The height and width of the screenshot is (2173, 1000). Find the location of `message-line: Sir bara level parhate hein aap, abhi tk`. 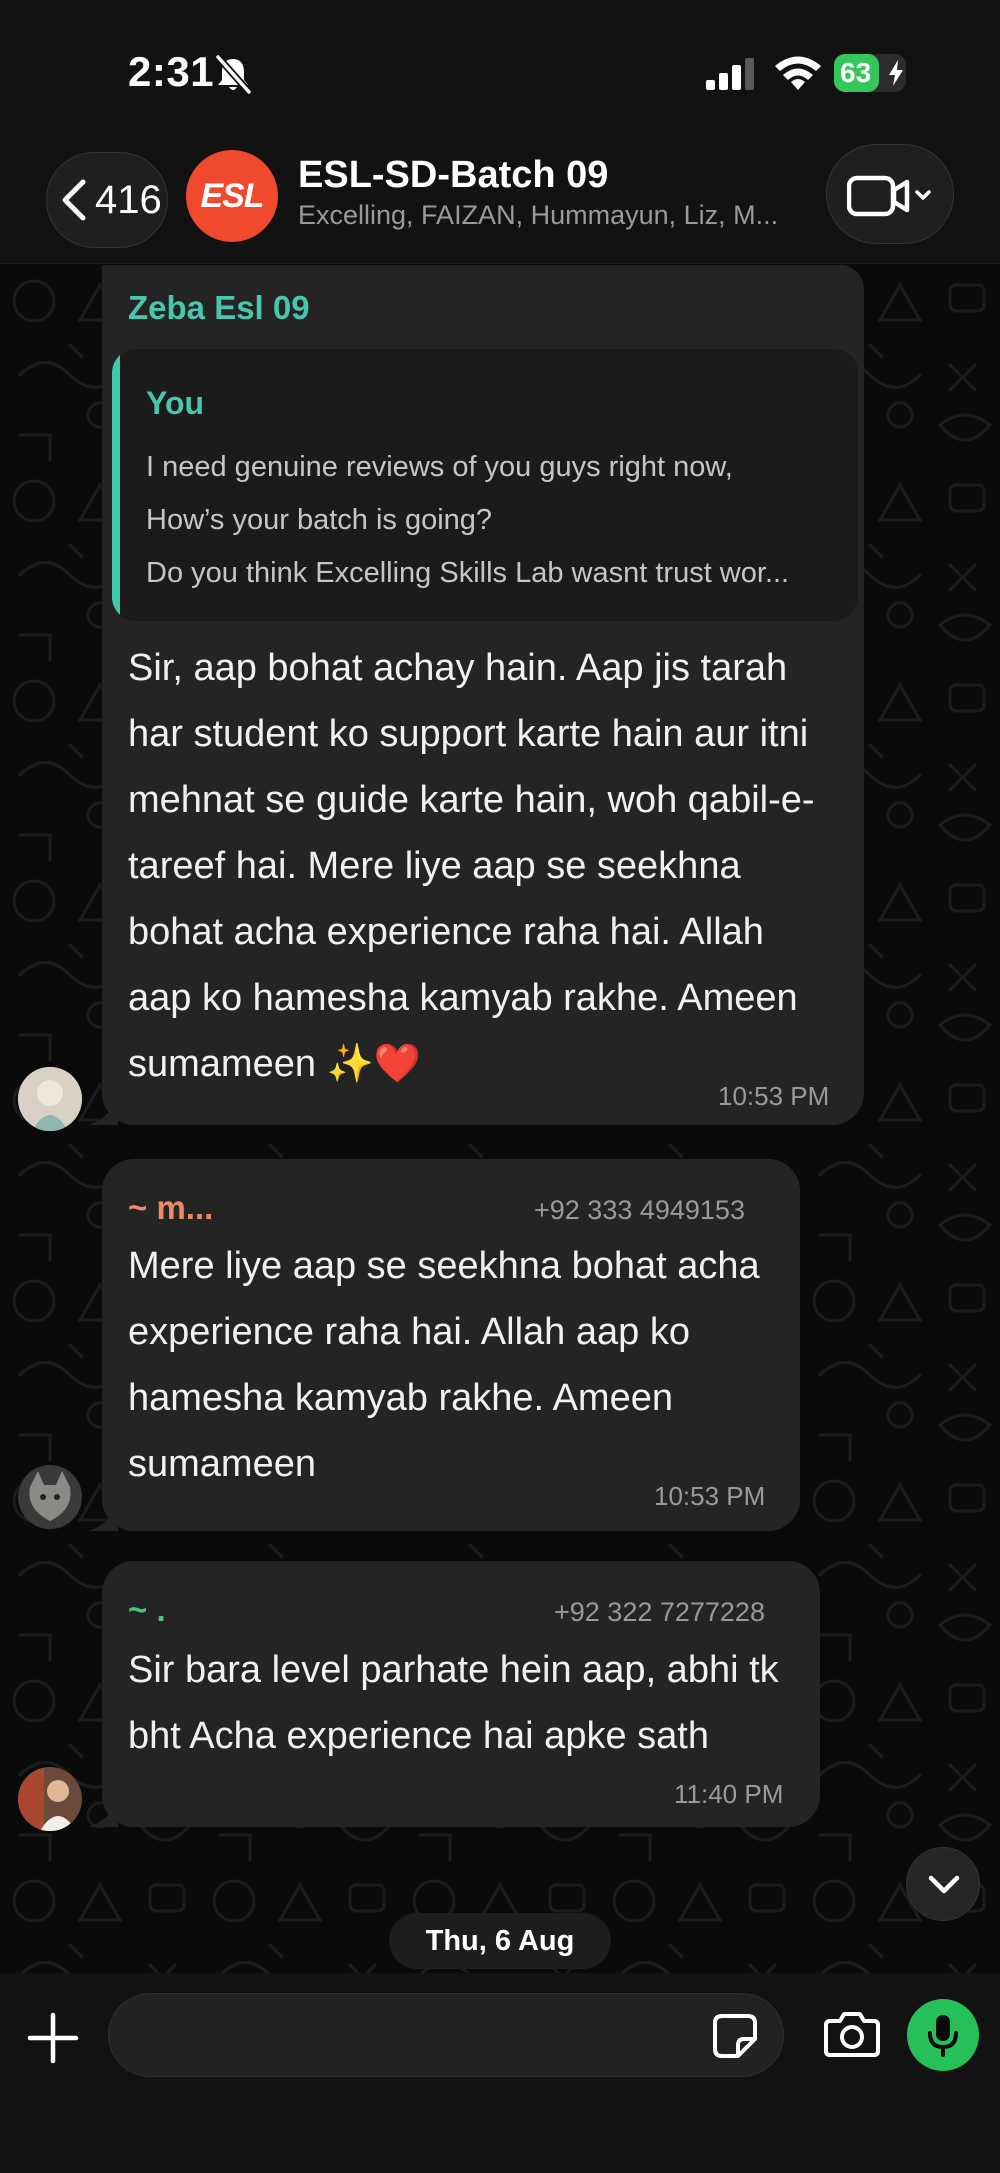

message-line: Sir bara level parhate hein aap, abhi tk is located at coordinates (453, 1670).